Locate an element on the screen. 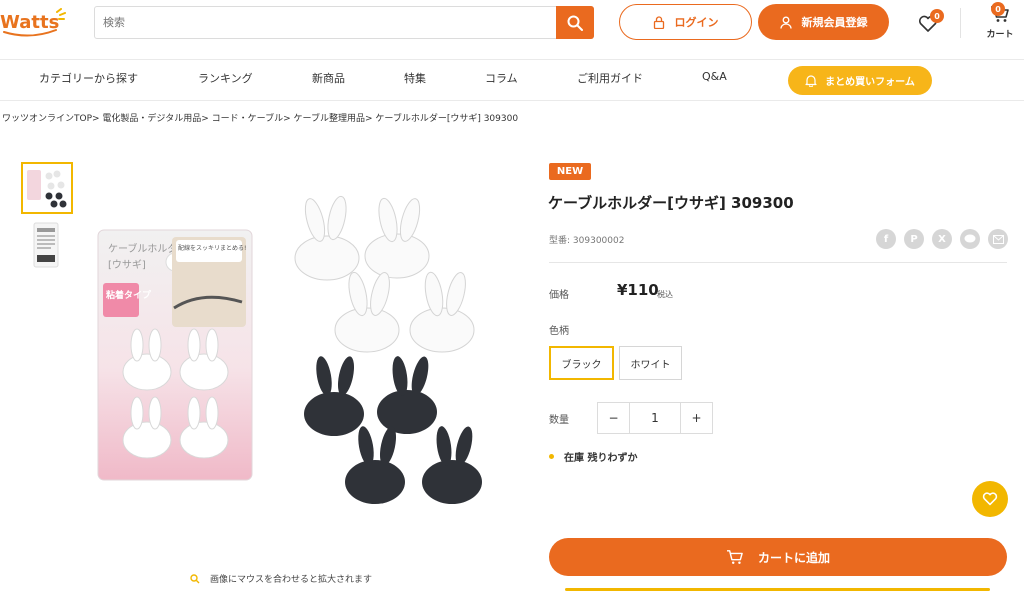  stock-dot-icon is located at coordinates (551, 456).